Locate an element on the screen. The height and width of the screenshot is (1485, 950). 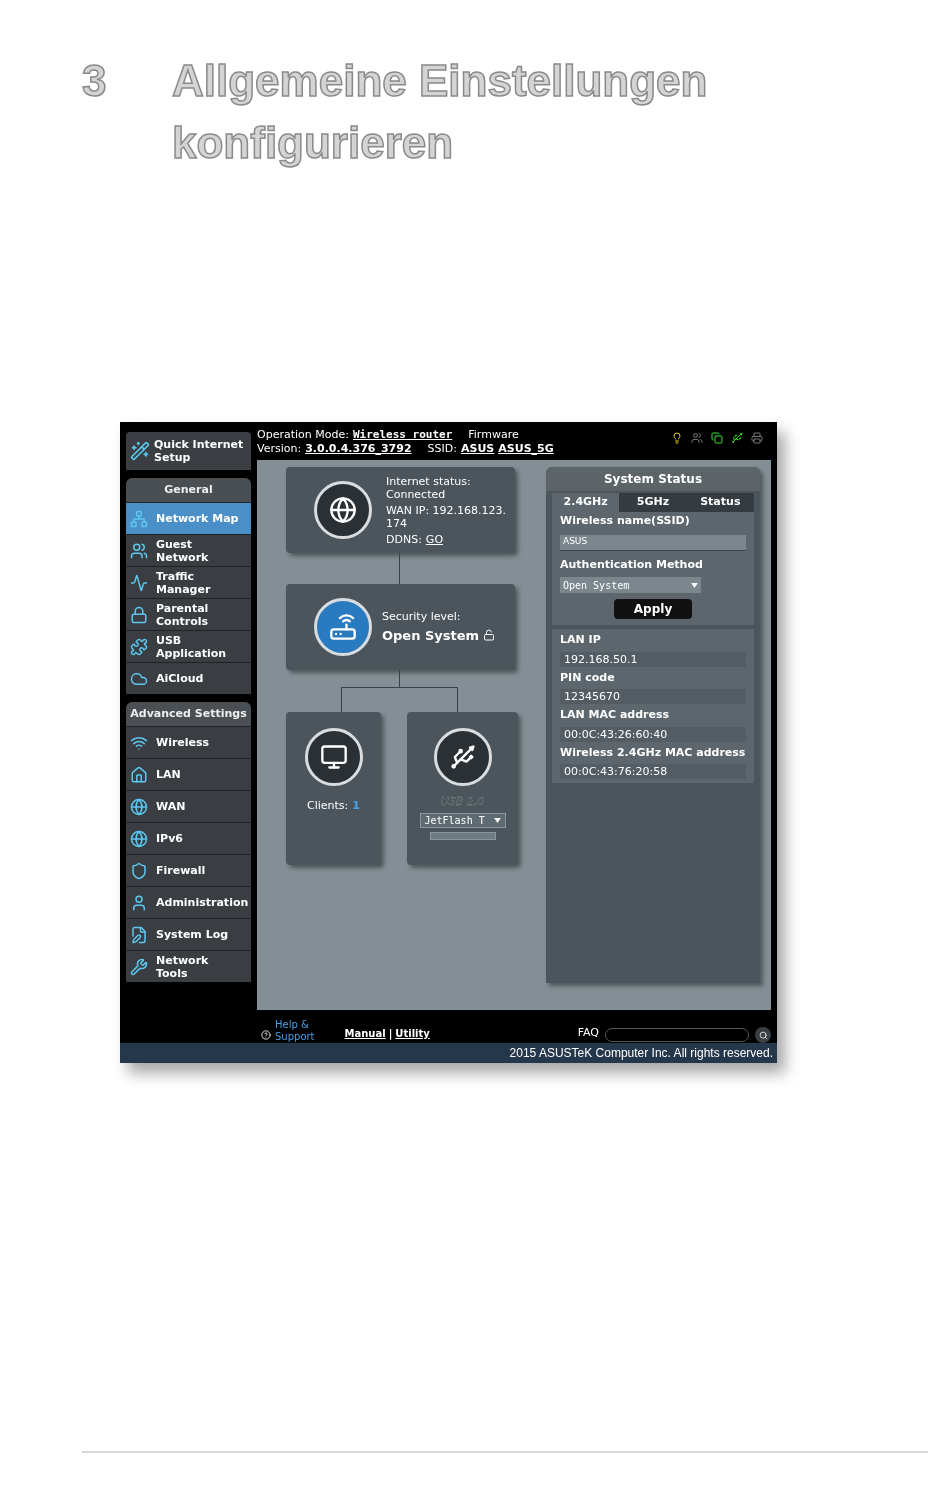
shield-icon is located at coordinates (139, 870).